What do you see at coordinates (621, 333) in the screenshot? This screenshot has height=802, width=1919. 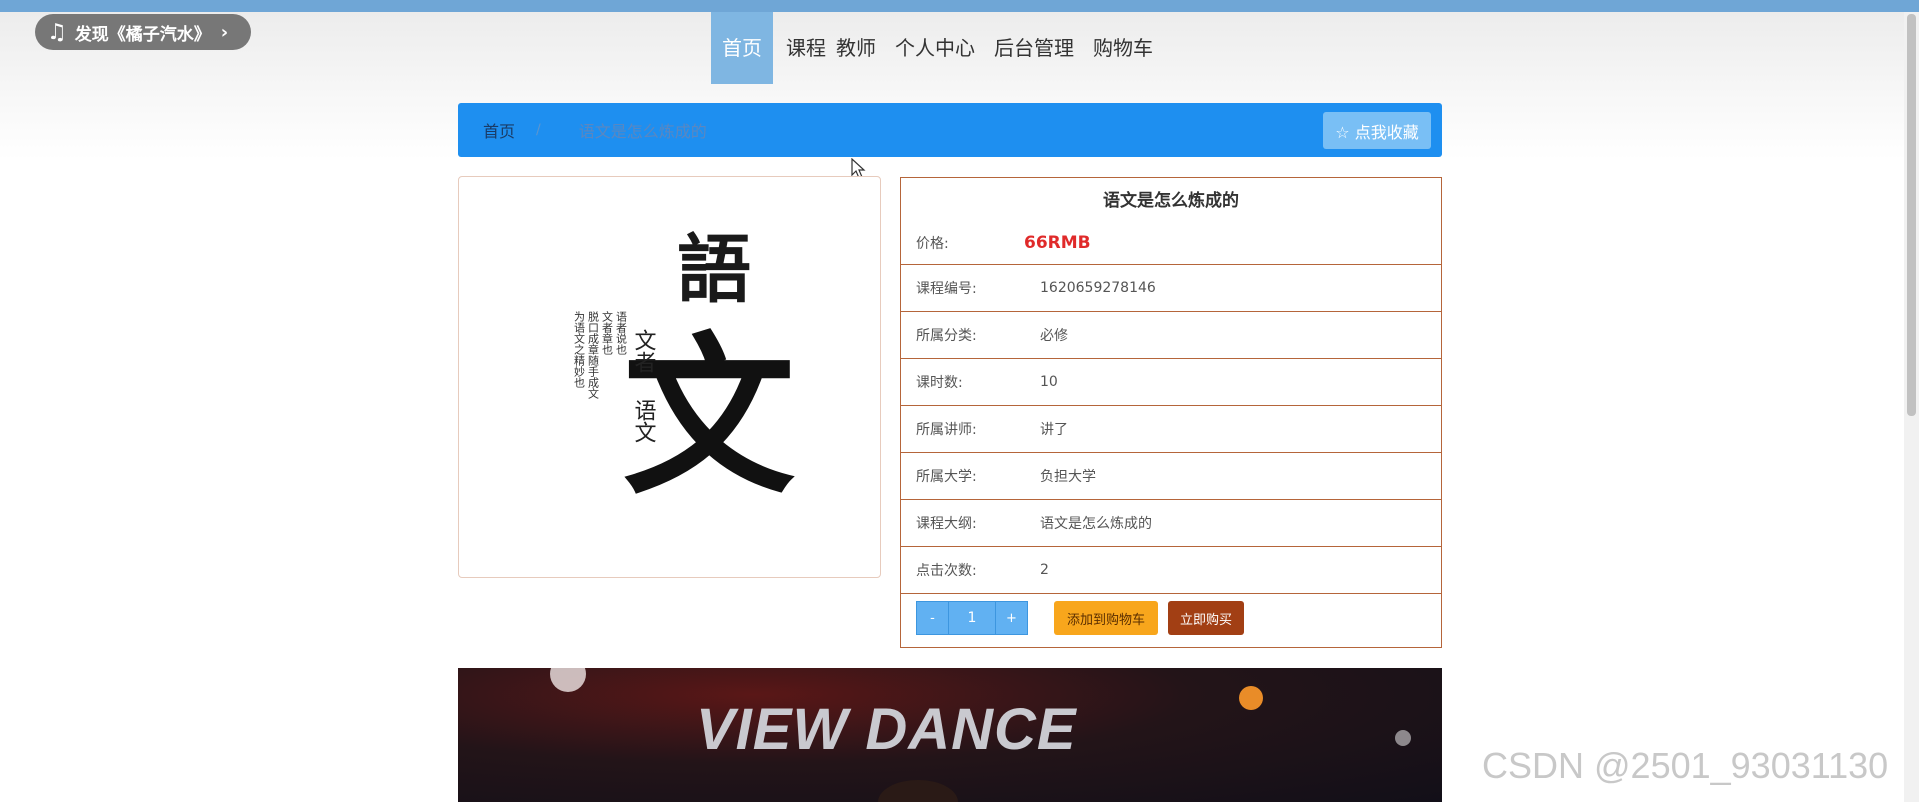 I see `cover-poem-line-1: 语者说也` at bounding box center [621, 333].